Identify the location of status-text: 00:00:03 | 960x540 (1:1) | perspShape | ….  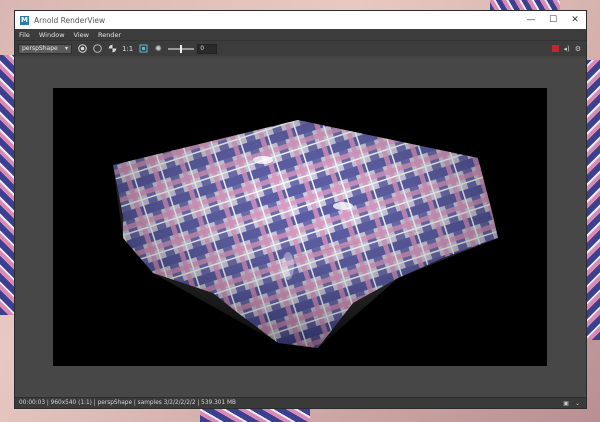
(127, 403).